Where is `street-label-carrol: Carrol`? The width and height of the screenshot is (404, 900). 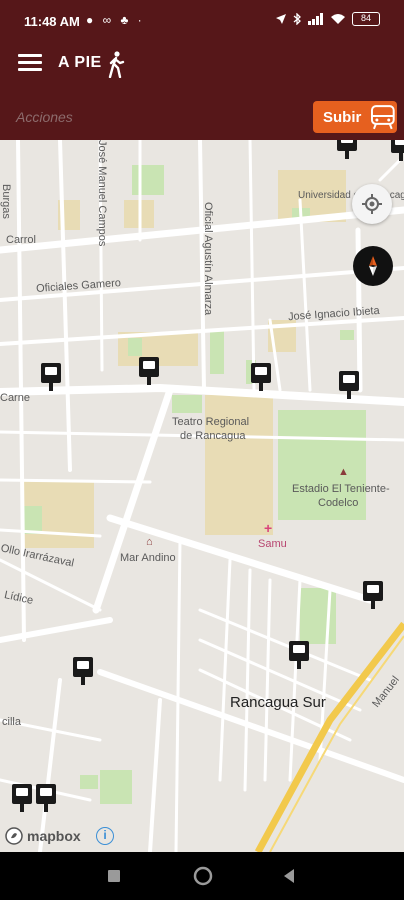 street-label-carrol: Carrol is located at coordinates (21, 240).